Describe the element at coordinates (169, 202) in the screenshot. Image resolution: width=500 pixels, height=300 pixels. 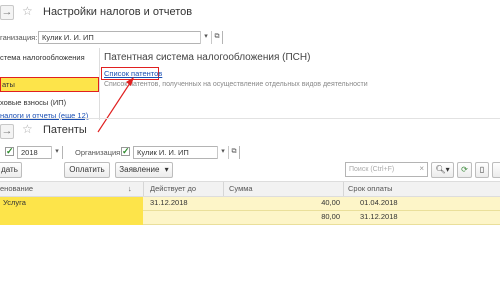
I see `row-valid-until: 31.12.2018` at that location.